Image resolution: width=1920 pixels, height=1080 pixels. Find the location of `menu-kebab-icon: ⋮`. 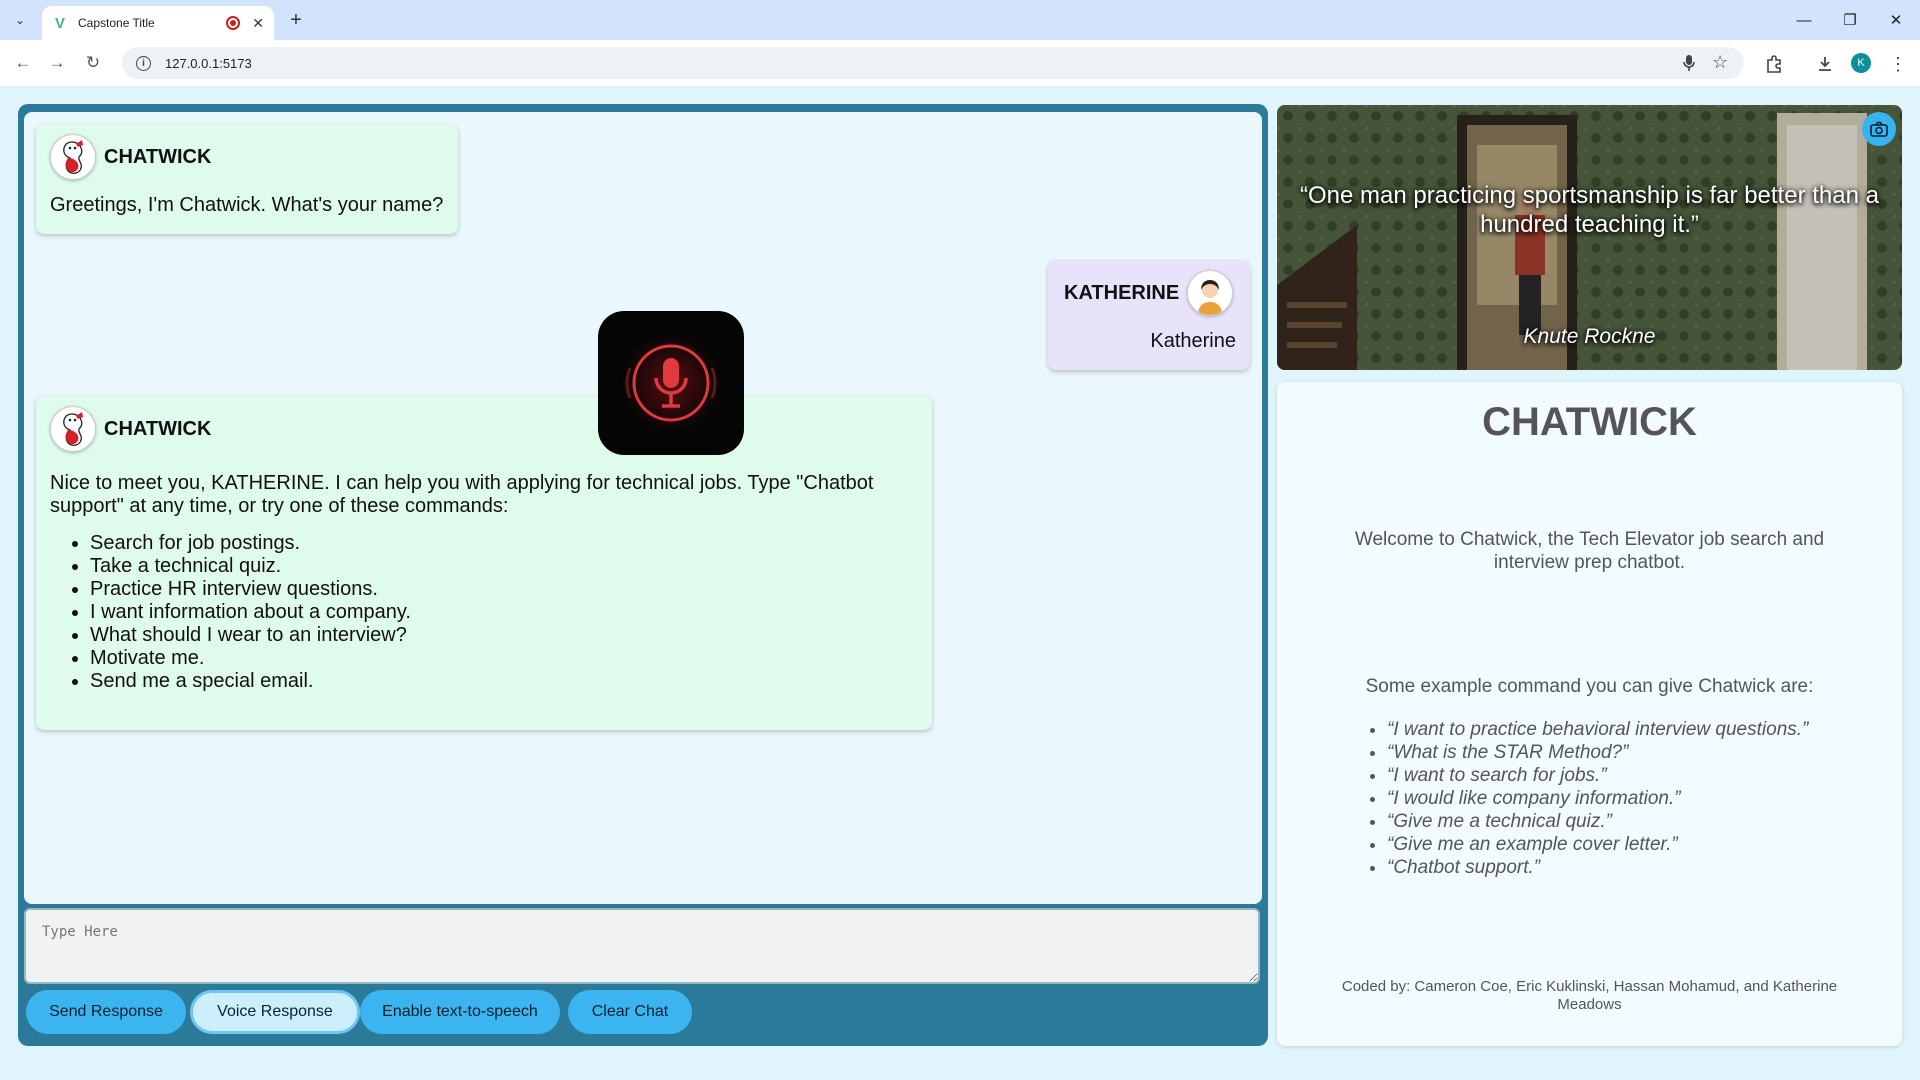

menu-kebab-icon: ⋮ is located at coordinates (1898, 64).